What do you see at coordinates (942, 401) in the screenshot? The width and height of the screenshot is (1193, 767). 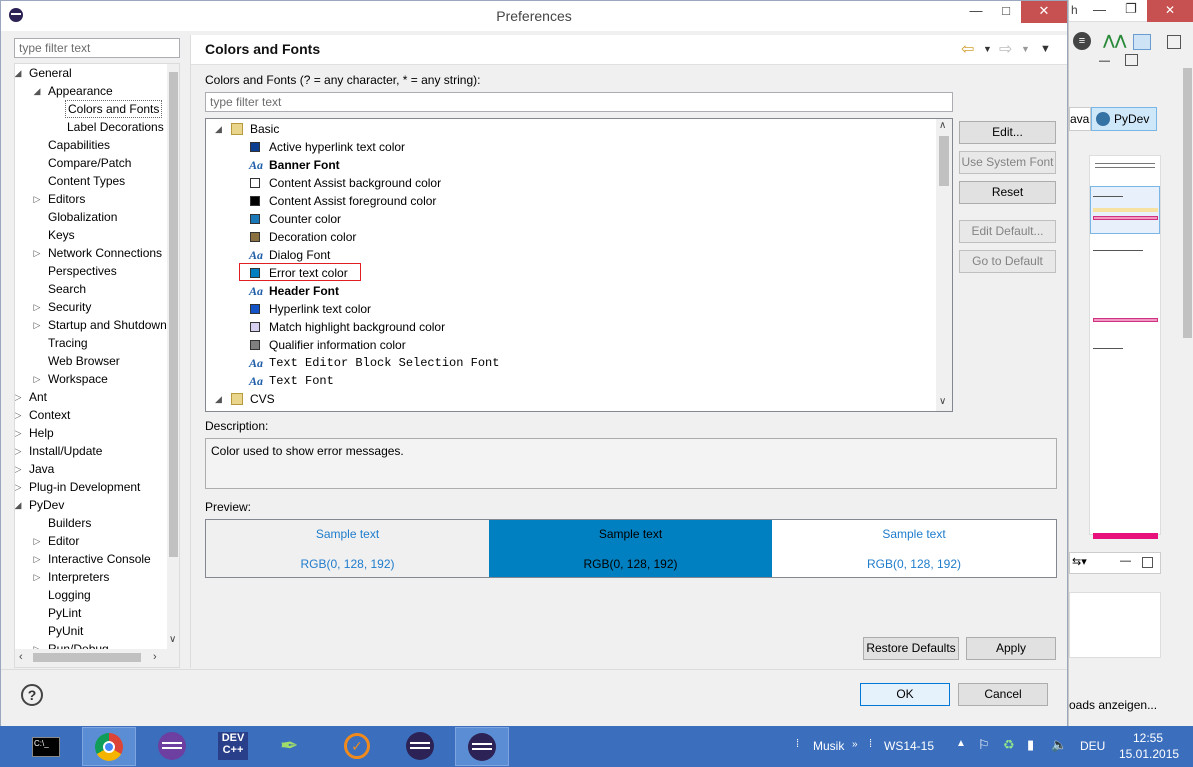 I see `colors-scroll-down-icon: ∨` at bounding box center [942, 401].